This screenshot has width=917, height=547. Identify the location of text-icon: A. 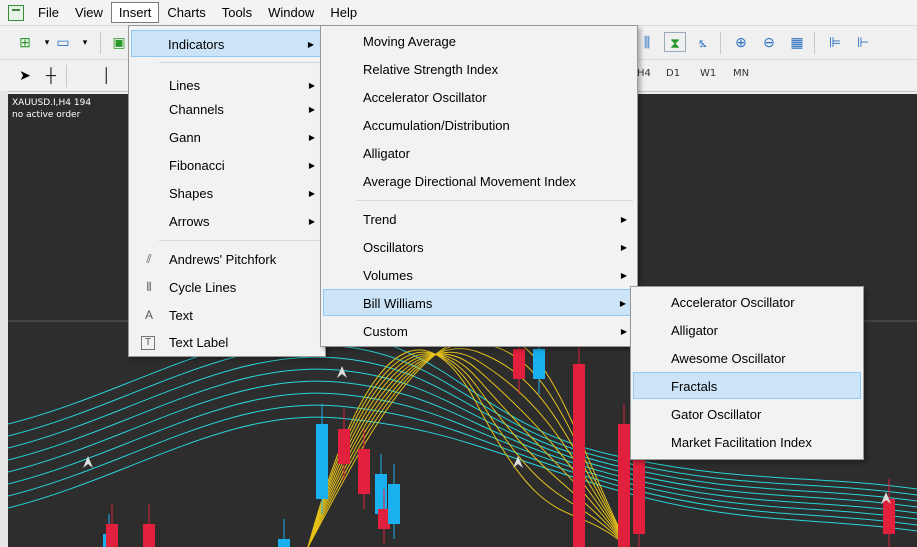
(148, 315).